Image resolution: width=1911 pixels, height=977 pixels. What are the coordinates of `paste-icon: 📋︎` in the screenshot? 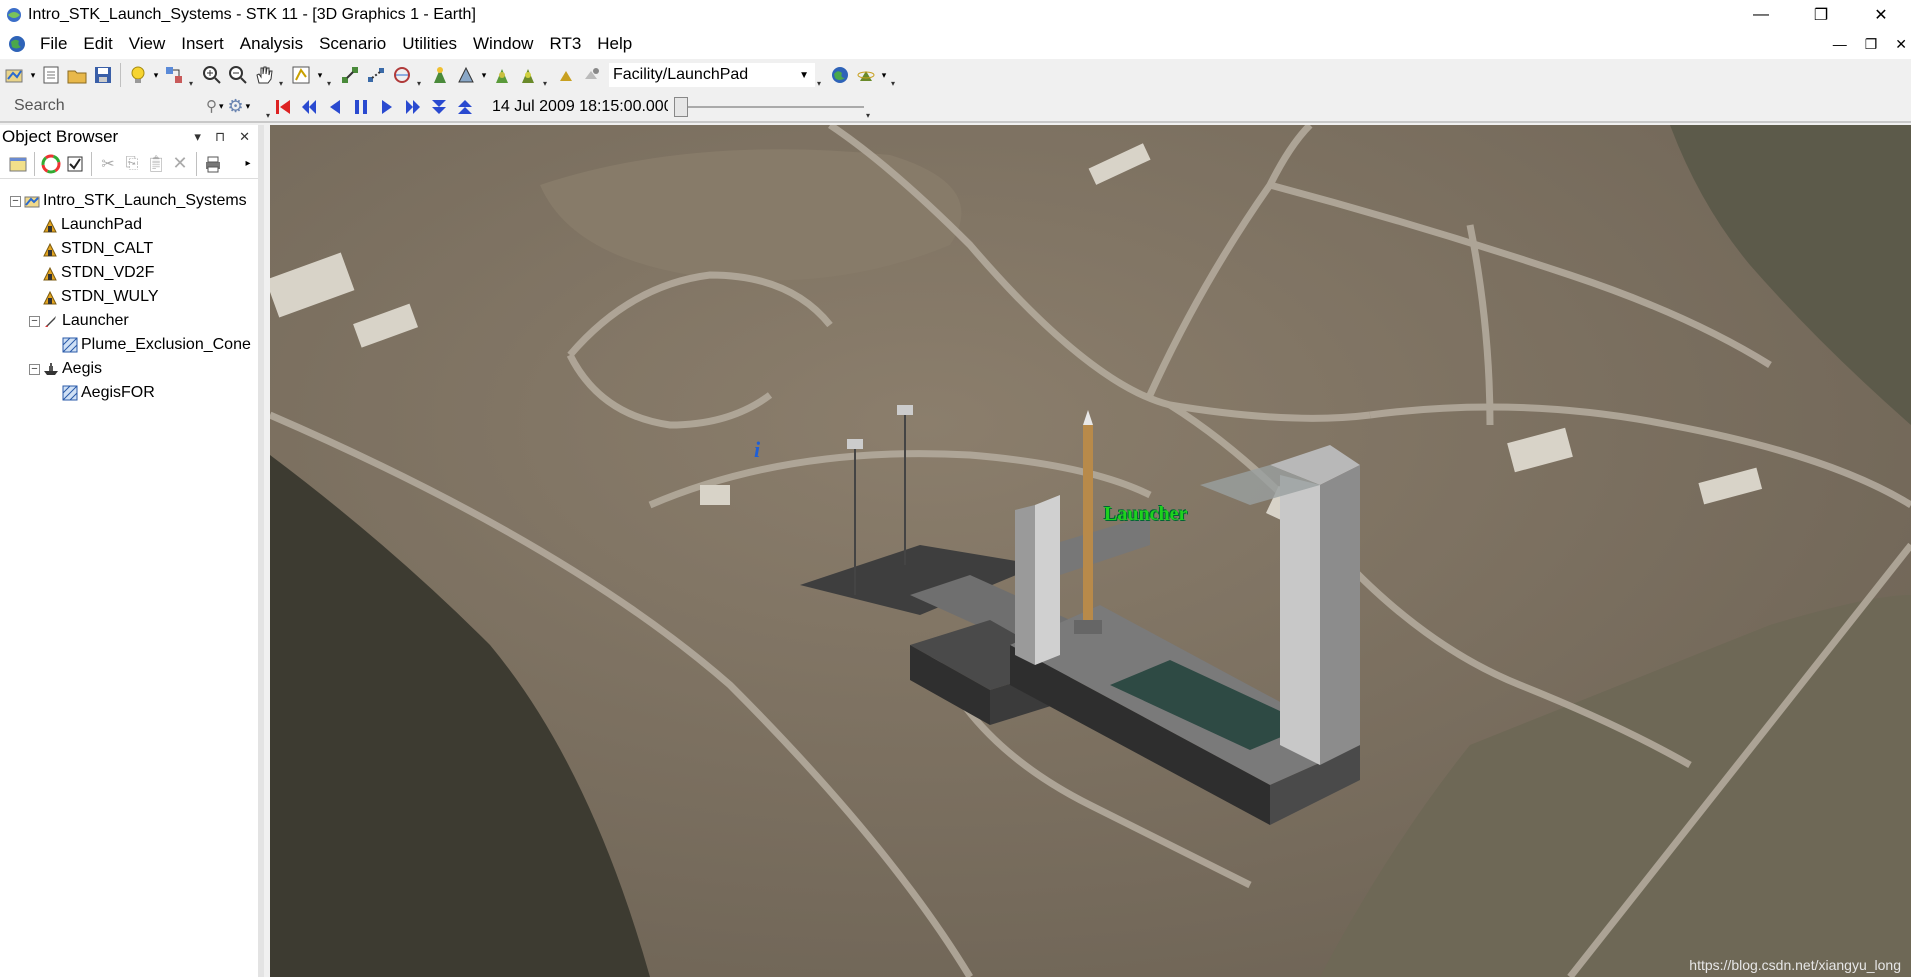 It's located at (156, 164).